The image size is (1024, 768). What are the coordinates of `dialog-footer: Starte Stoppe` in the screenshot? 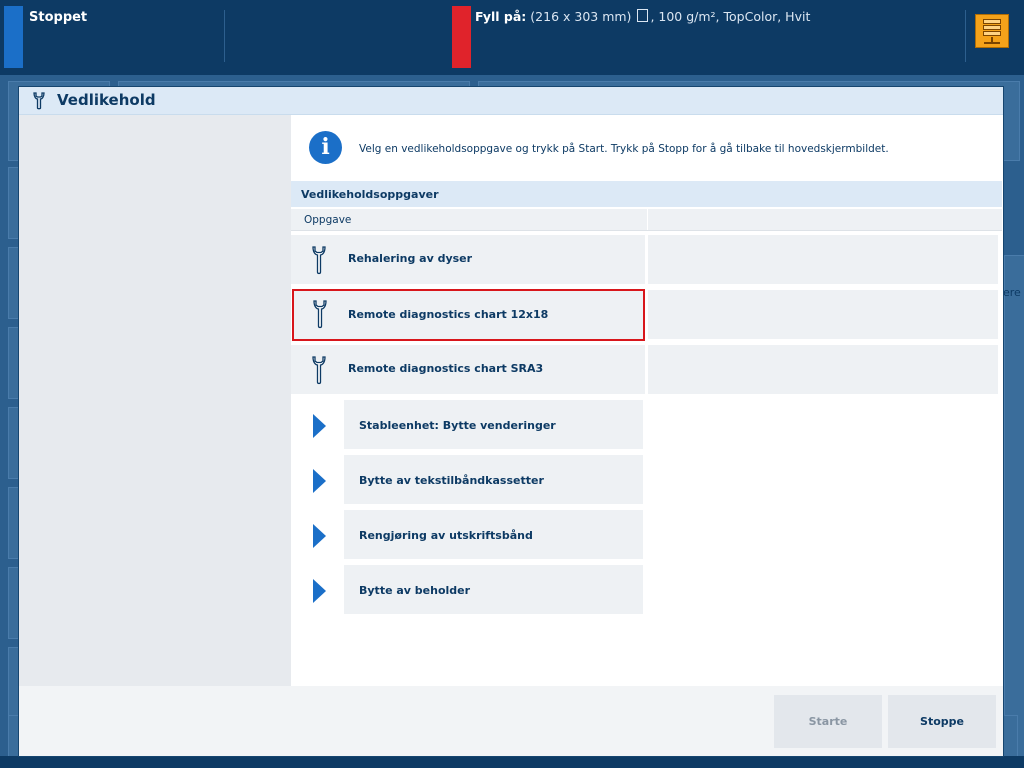 It's located at (511, 721).